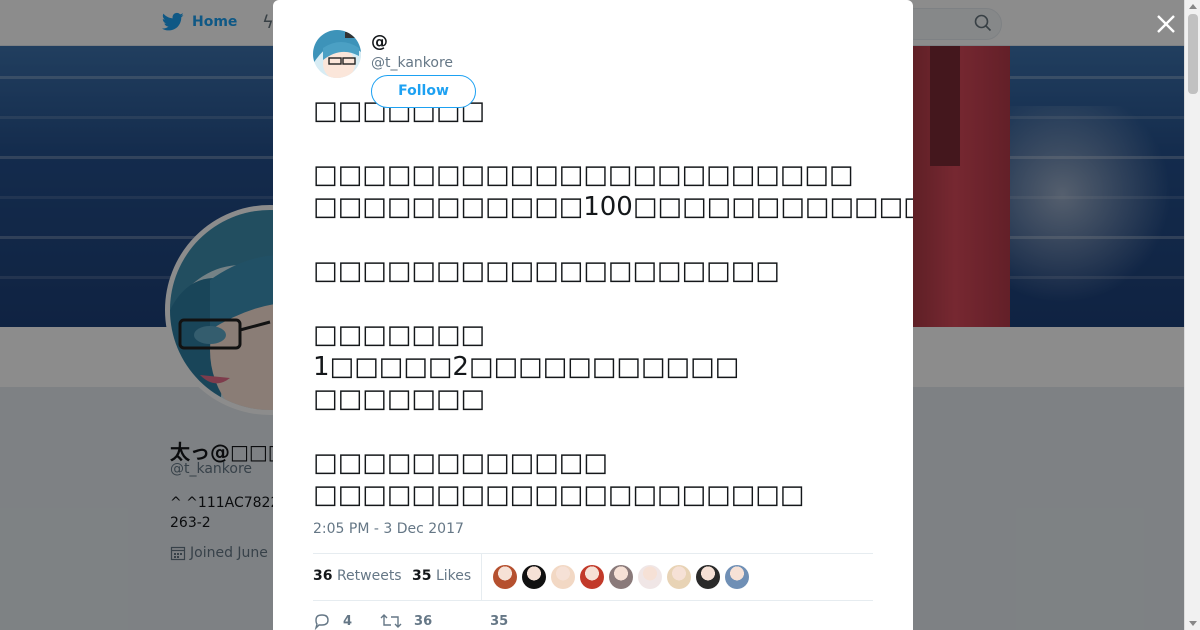 The width and height of the screenshot is (1200, 630). Describe the element at coordinates (481, 577) in the screenshot. I see `stats-divider` at that location.